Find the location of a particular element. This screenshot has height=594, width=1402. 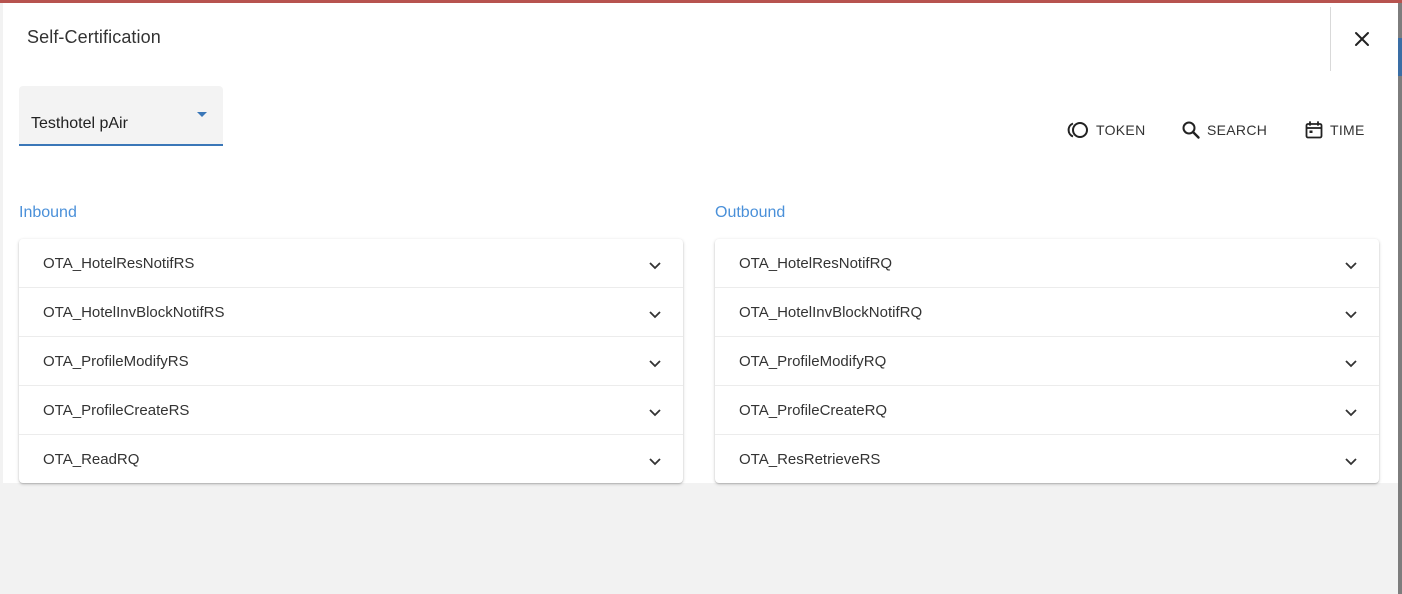

search-button-label: SEARCH is located at coordinates (1237, 130).